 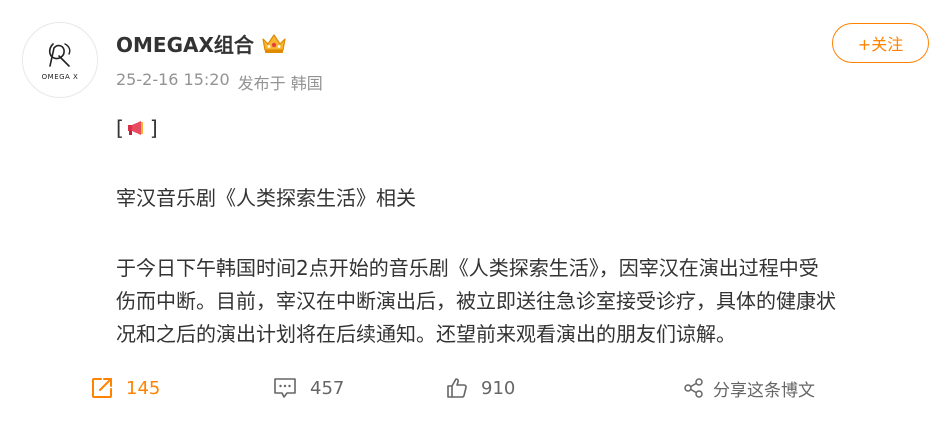 What do you see at coordinates (457, 388) in the screenshot?
I see `thumbs-up-icon` at bounding box center [457, 388].